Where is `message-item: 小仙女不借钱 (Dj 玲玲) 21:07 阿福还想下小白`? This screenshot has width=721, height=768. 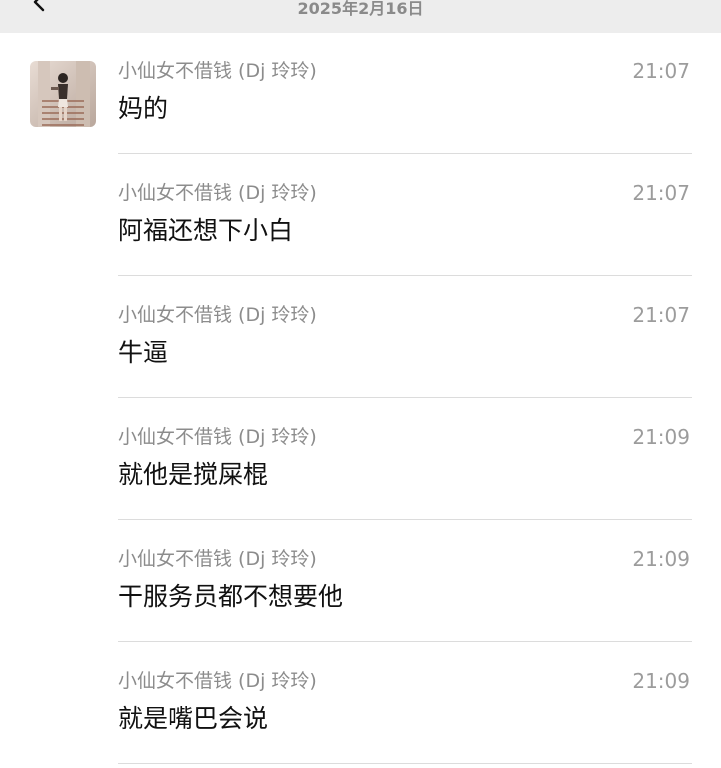
message-item: 小仙女不借钱 (Dj 玲玲) 21:07 阿福还想下小白 is located at coordinates (405, 243).